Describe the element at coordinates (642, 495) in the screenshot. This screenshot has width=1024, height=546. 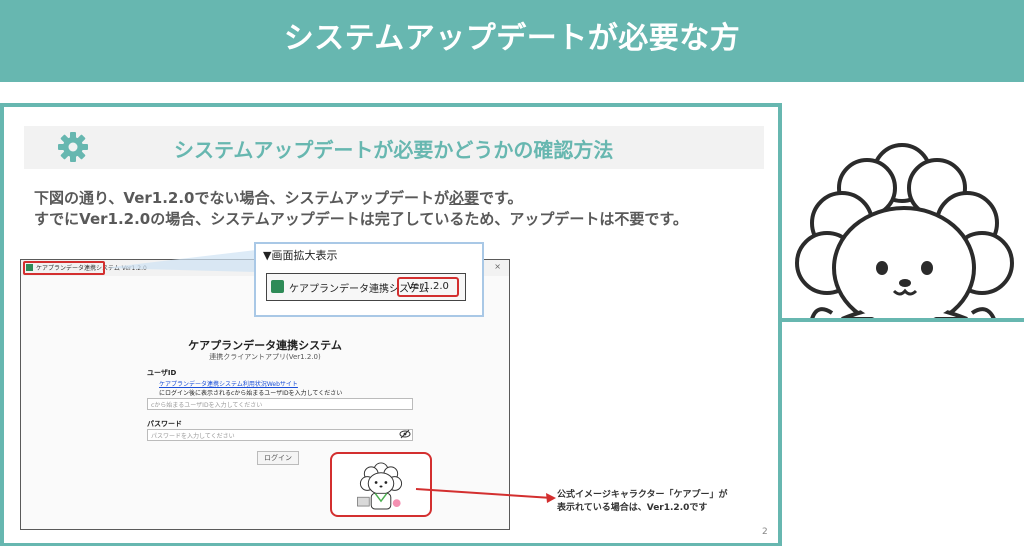
I see `character-note-line-1: 公式イメージキャラクター「ケアプー」が` at that location.